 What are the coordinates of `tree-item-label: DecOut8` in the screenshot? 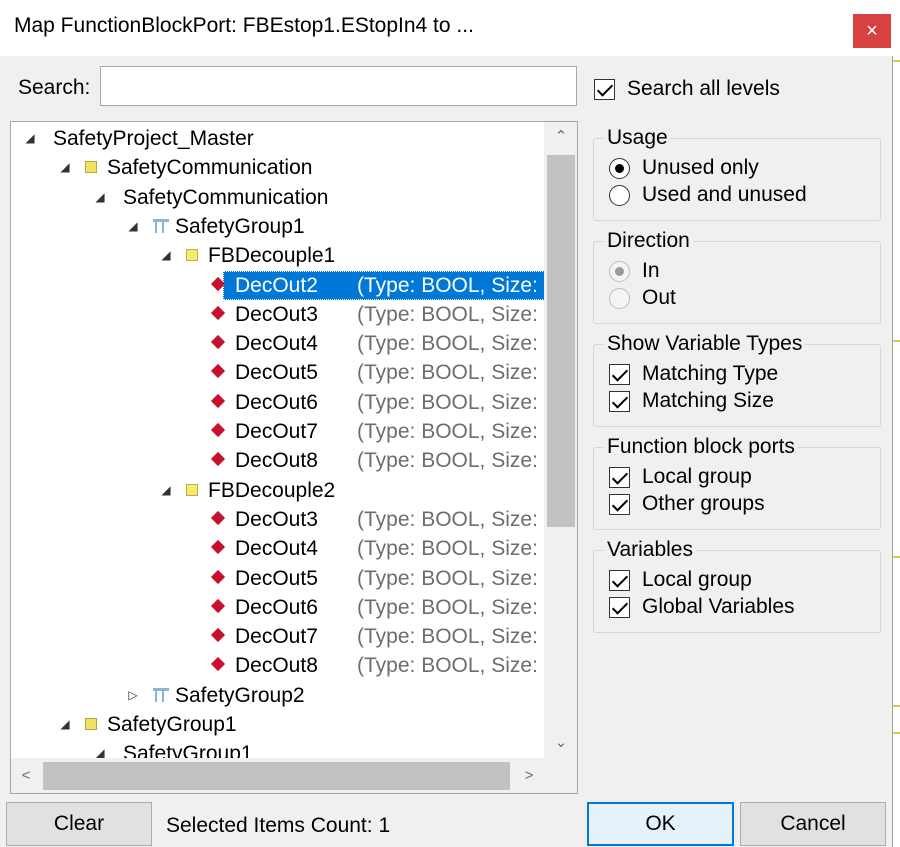 It's located at (276, 666).